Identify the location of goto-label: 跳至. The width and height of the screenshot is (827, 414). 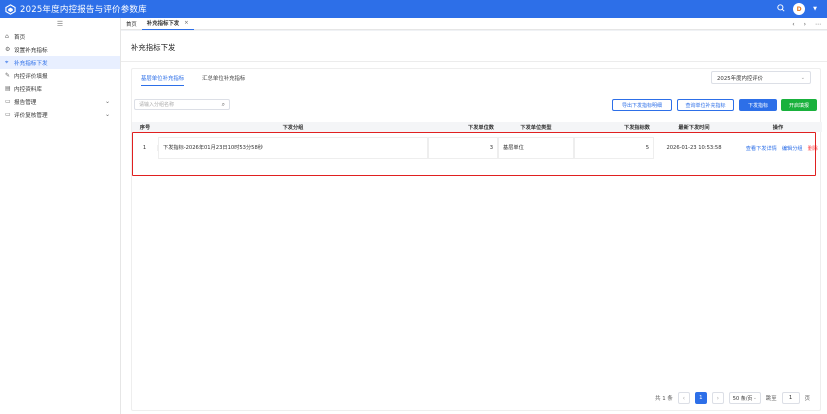
(771, 399).